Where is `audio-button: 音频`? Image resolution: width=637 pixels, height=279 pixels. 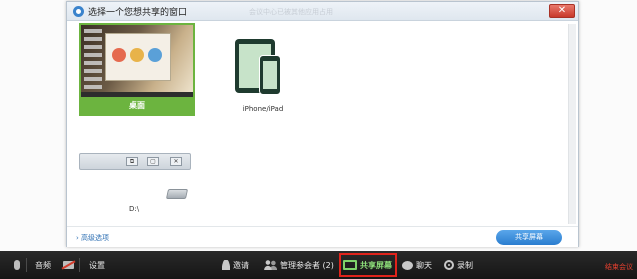 audio-button: 音频 is located at coordinates (32, 265).